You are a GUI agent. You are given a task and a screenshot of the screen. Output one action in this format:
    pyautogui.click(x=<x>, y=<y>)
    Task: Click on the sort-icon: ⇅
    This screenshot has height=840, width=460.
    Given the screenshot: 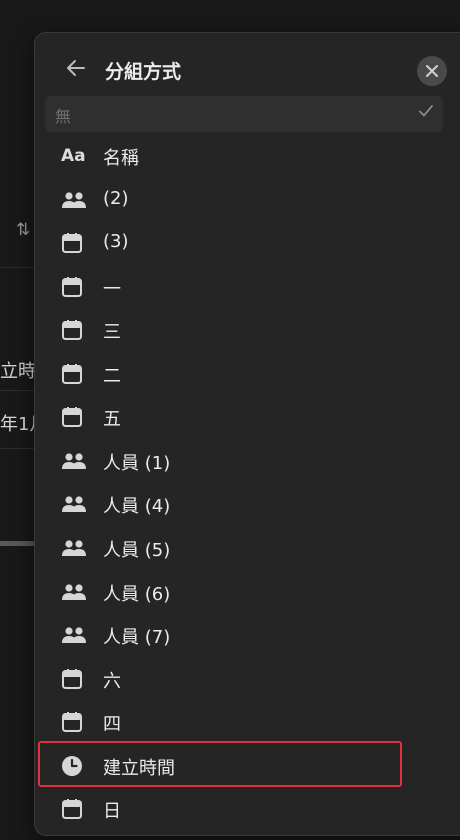 What is the action you would take?
    pyautogui.click(x=23, y=230)
    